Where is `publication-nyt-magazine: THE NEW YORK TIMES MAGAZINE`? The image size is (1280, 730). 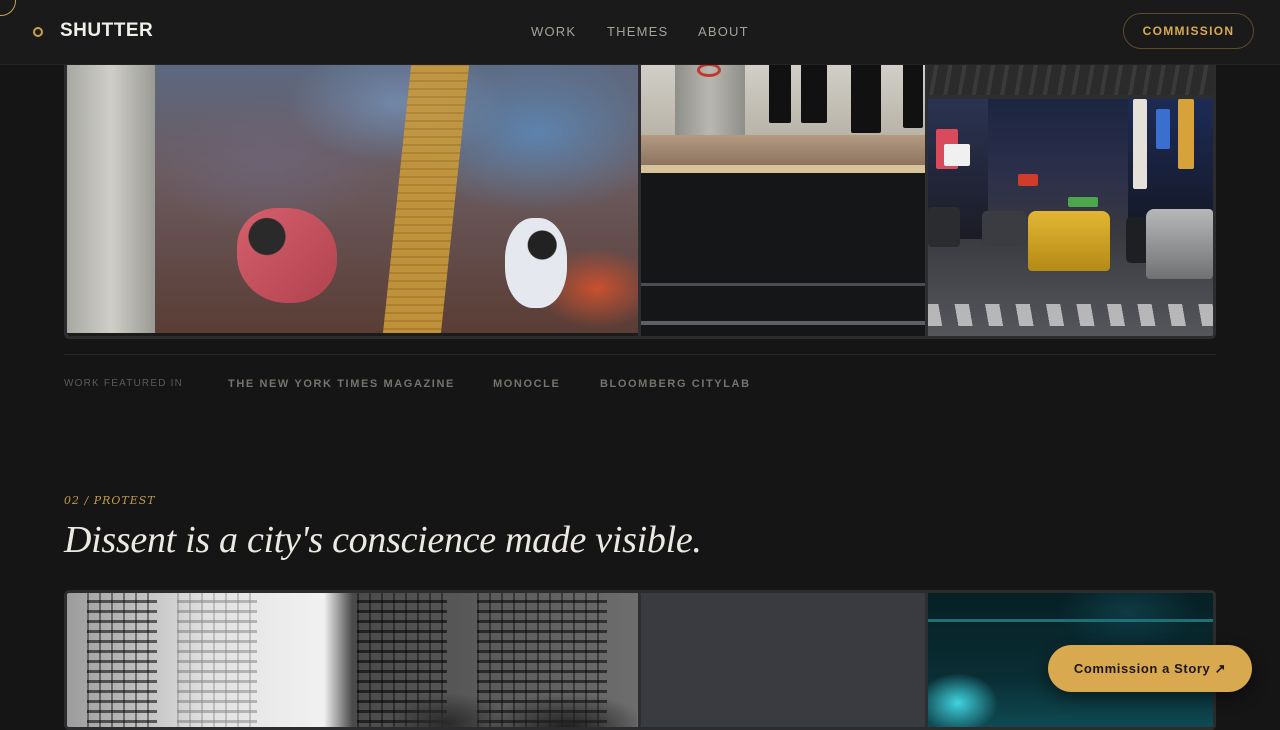 publication-nyt-magazine: THE NEW YORK TIMES MAGAZINE is located at coordinates (341, 384).